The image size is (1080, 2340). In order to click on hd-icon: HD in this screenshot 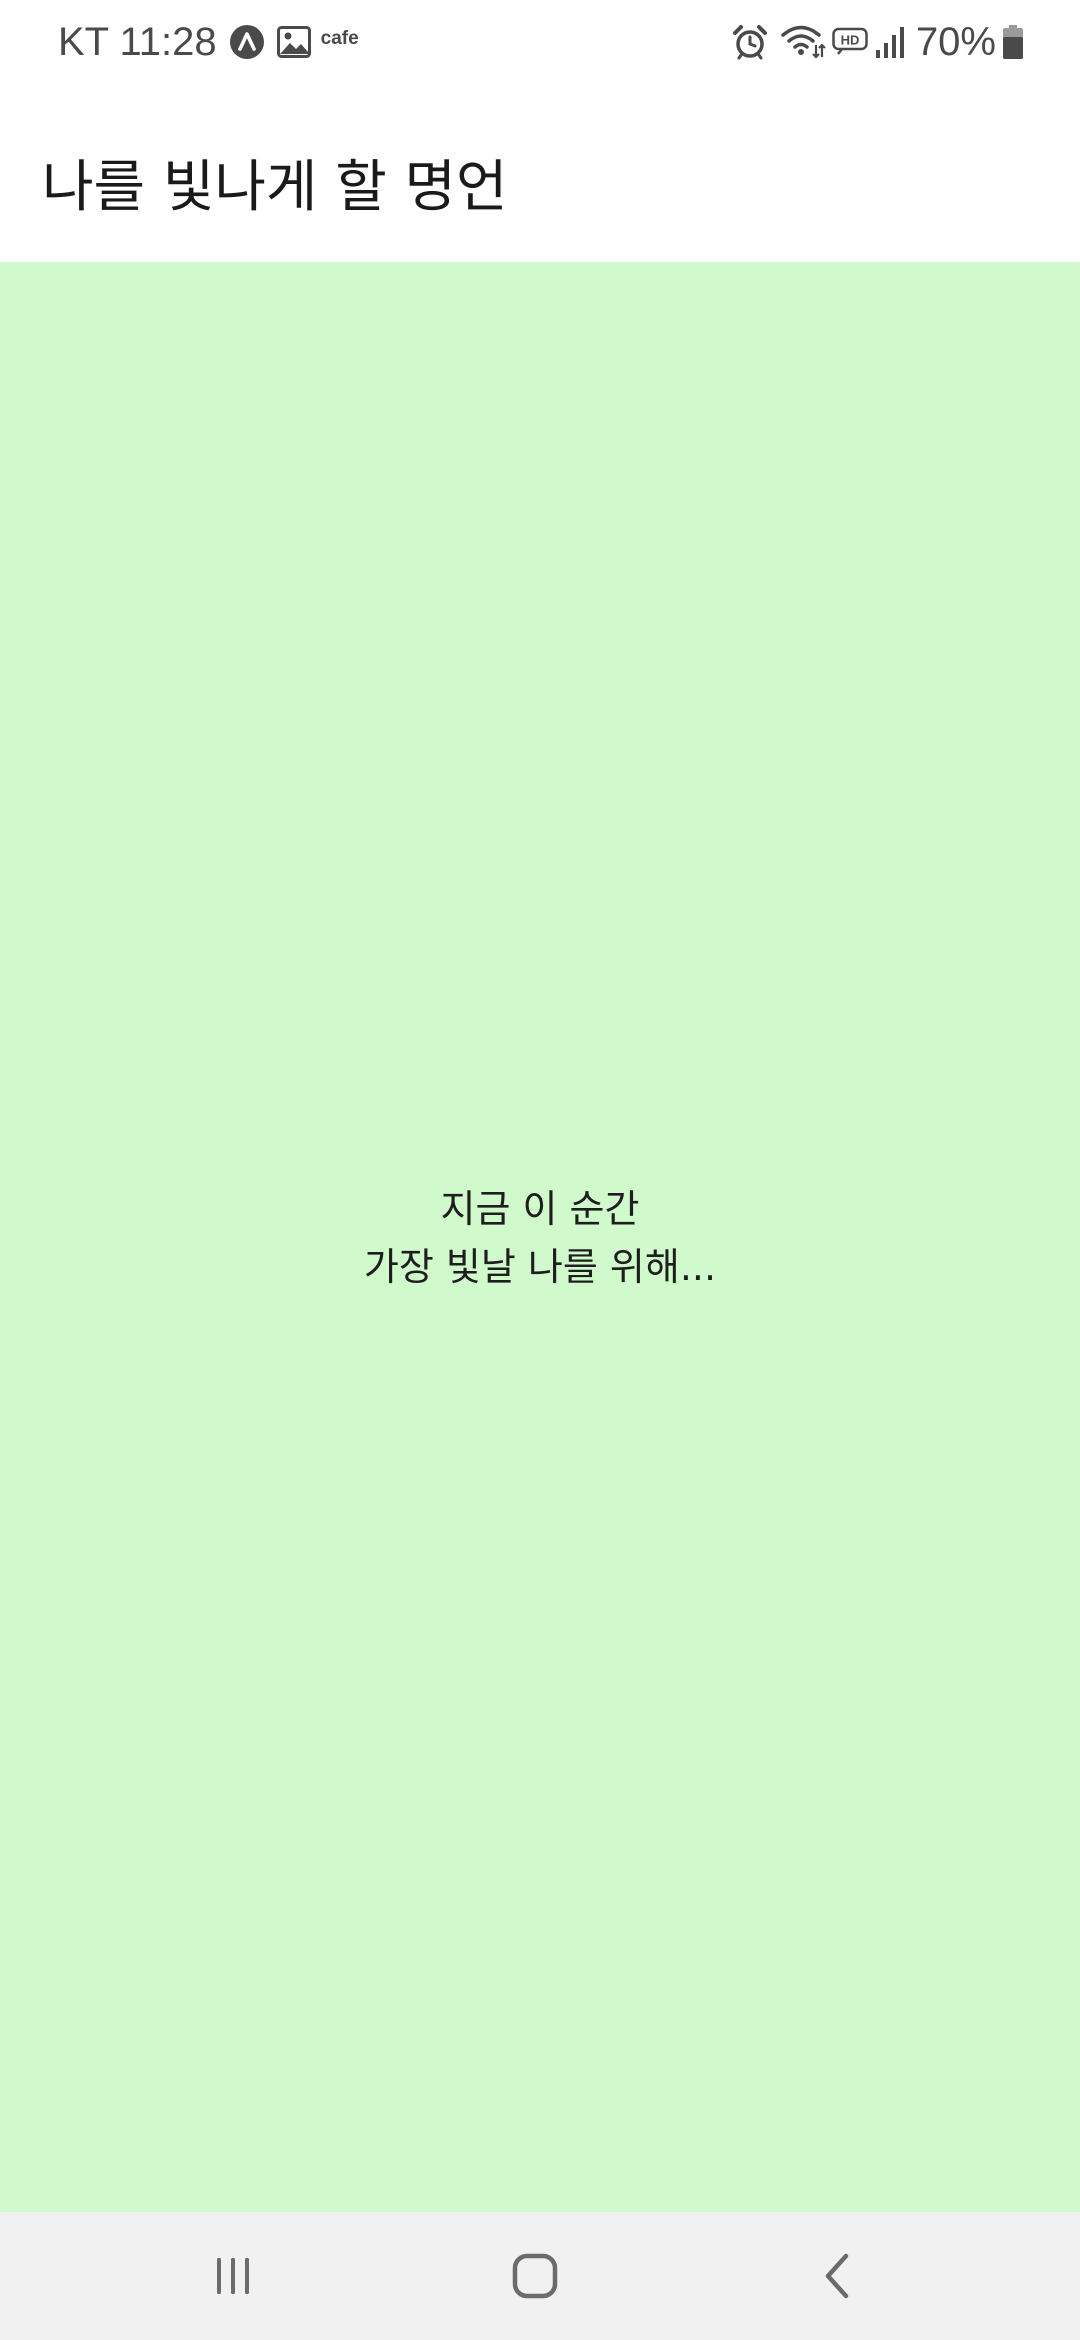, I will do `click(850, 42)`.